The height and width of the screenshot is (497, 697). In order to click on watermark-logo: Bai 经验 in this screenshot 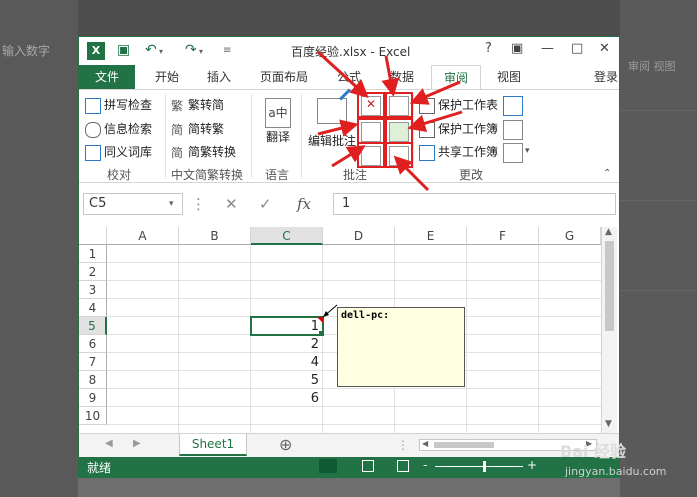, I will do `click(593, 451)`.